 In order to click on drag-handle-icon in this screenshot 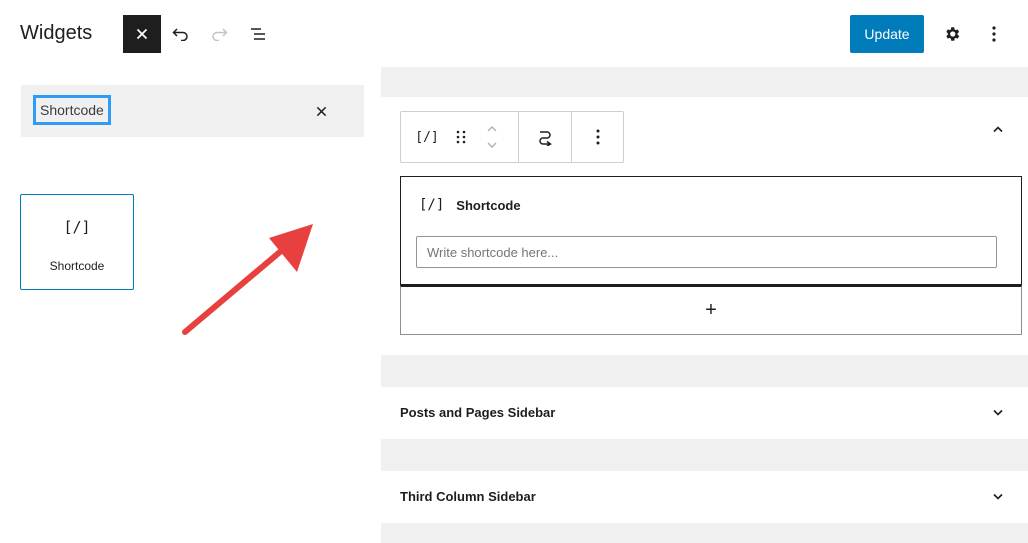, I will do `click(461, 137)`.